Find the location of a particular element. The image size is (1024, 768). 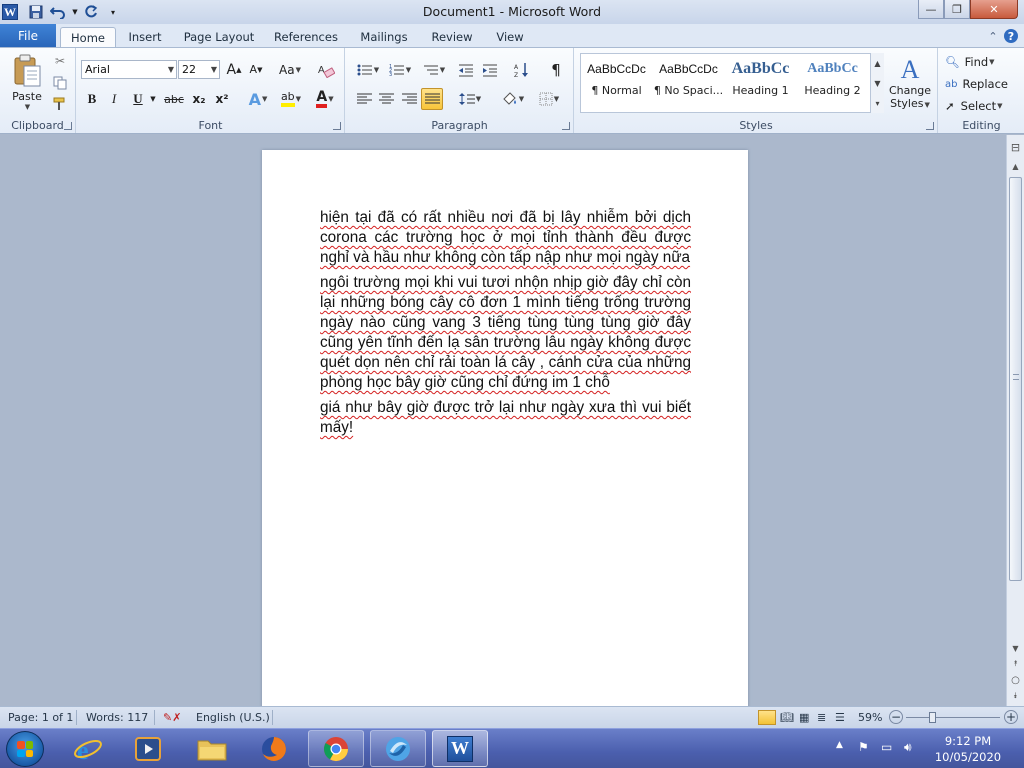

more-styles-icon: ▾ is located at coordinates (877, 103).